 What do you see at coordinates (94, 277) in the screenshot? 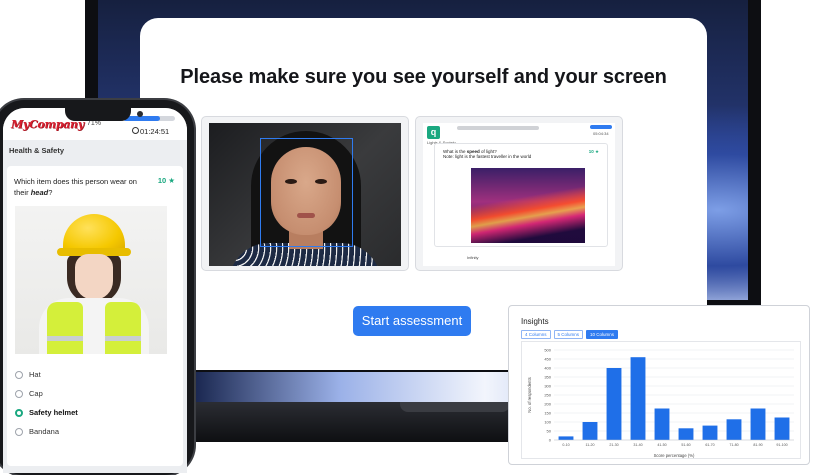
I see `photo-face` at bounding box center [94, 277].